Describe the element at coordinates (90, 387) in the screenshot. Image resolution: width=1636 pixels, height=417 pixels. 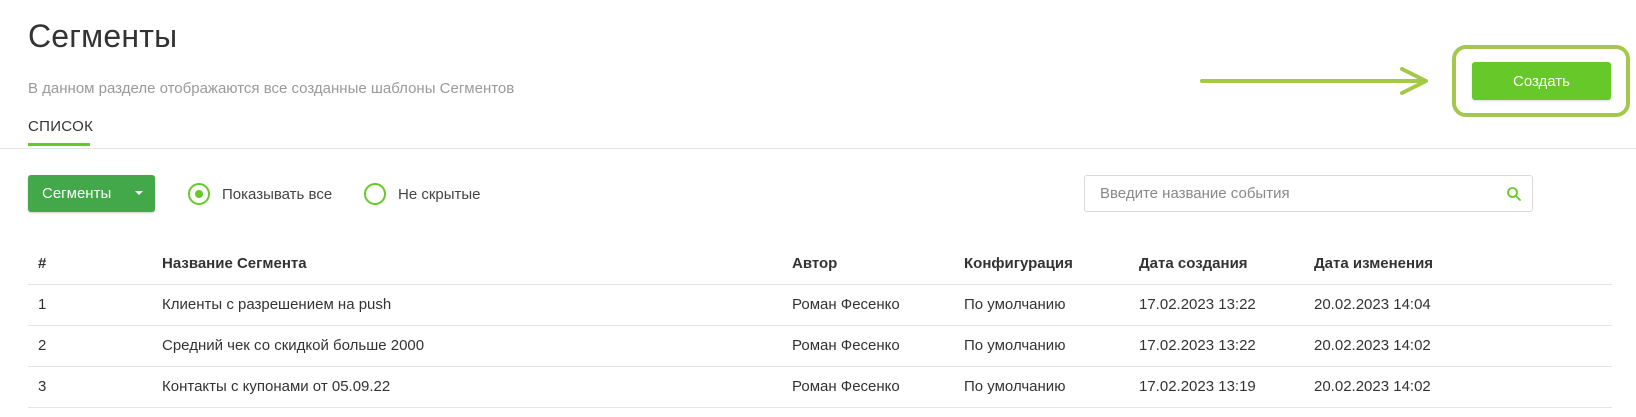
I see `cell-number: 3` at that location.